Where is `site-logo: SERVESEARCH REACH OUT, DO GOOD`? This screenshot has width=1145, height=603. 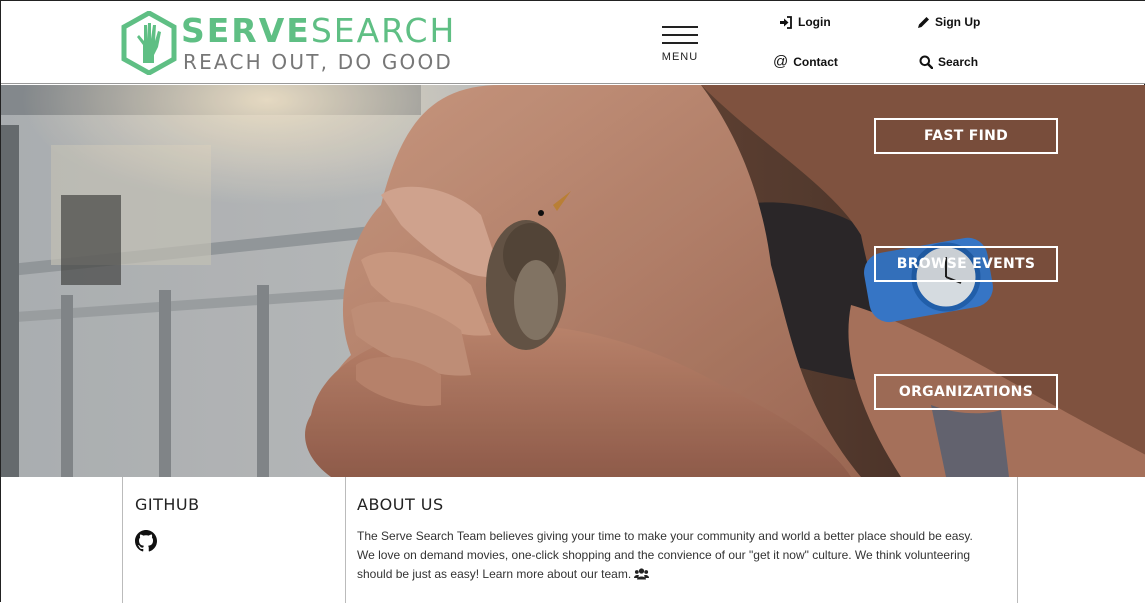 site-logo: SERVESEARCH REACH OUT, DO GOOD is located at coordinates (291, 44).